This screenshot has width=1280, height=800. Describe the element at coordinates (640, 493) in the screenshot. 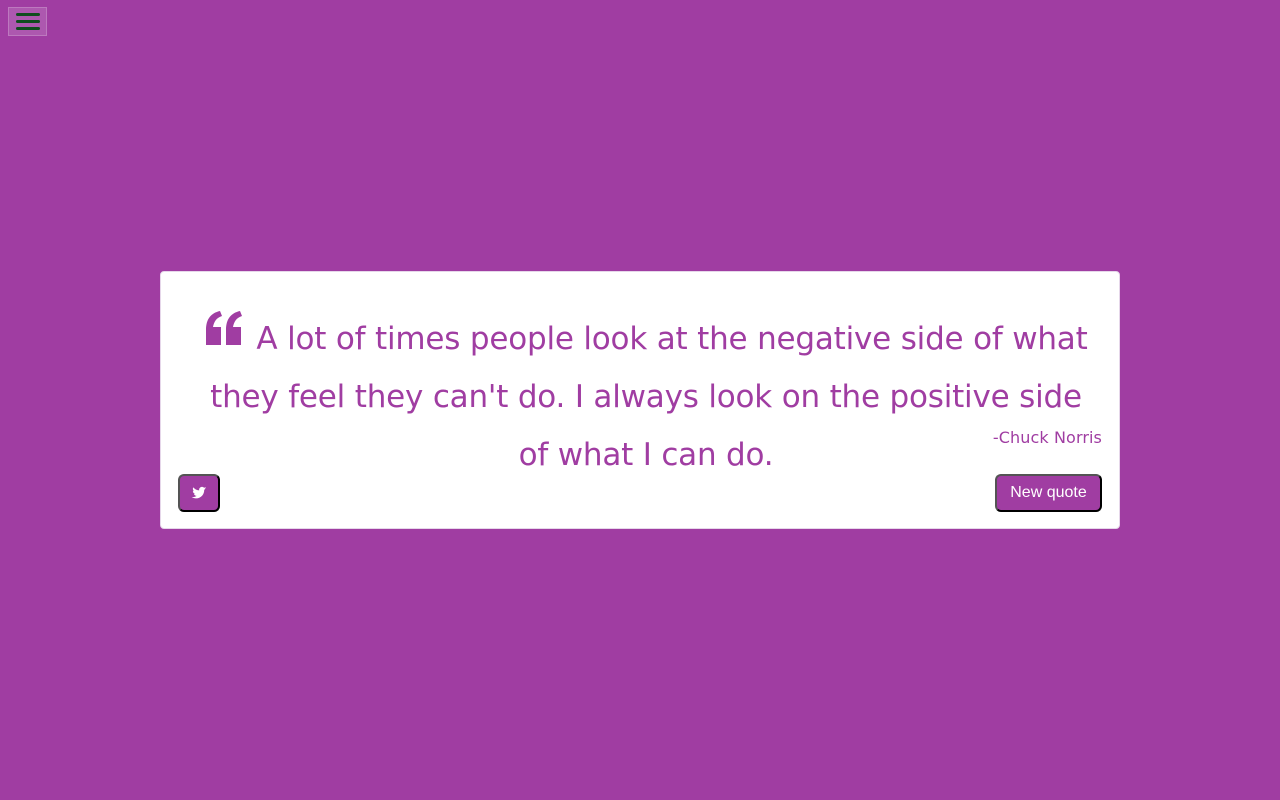

I see `quote-actions: New quote` at that location.